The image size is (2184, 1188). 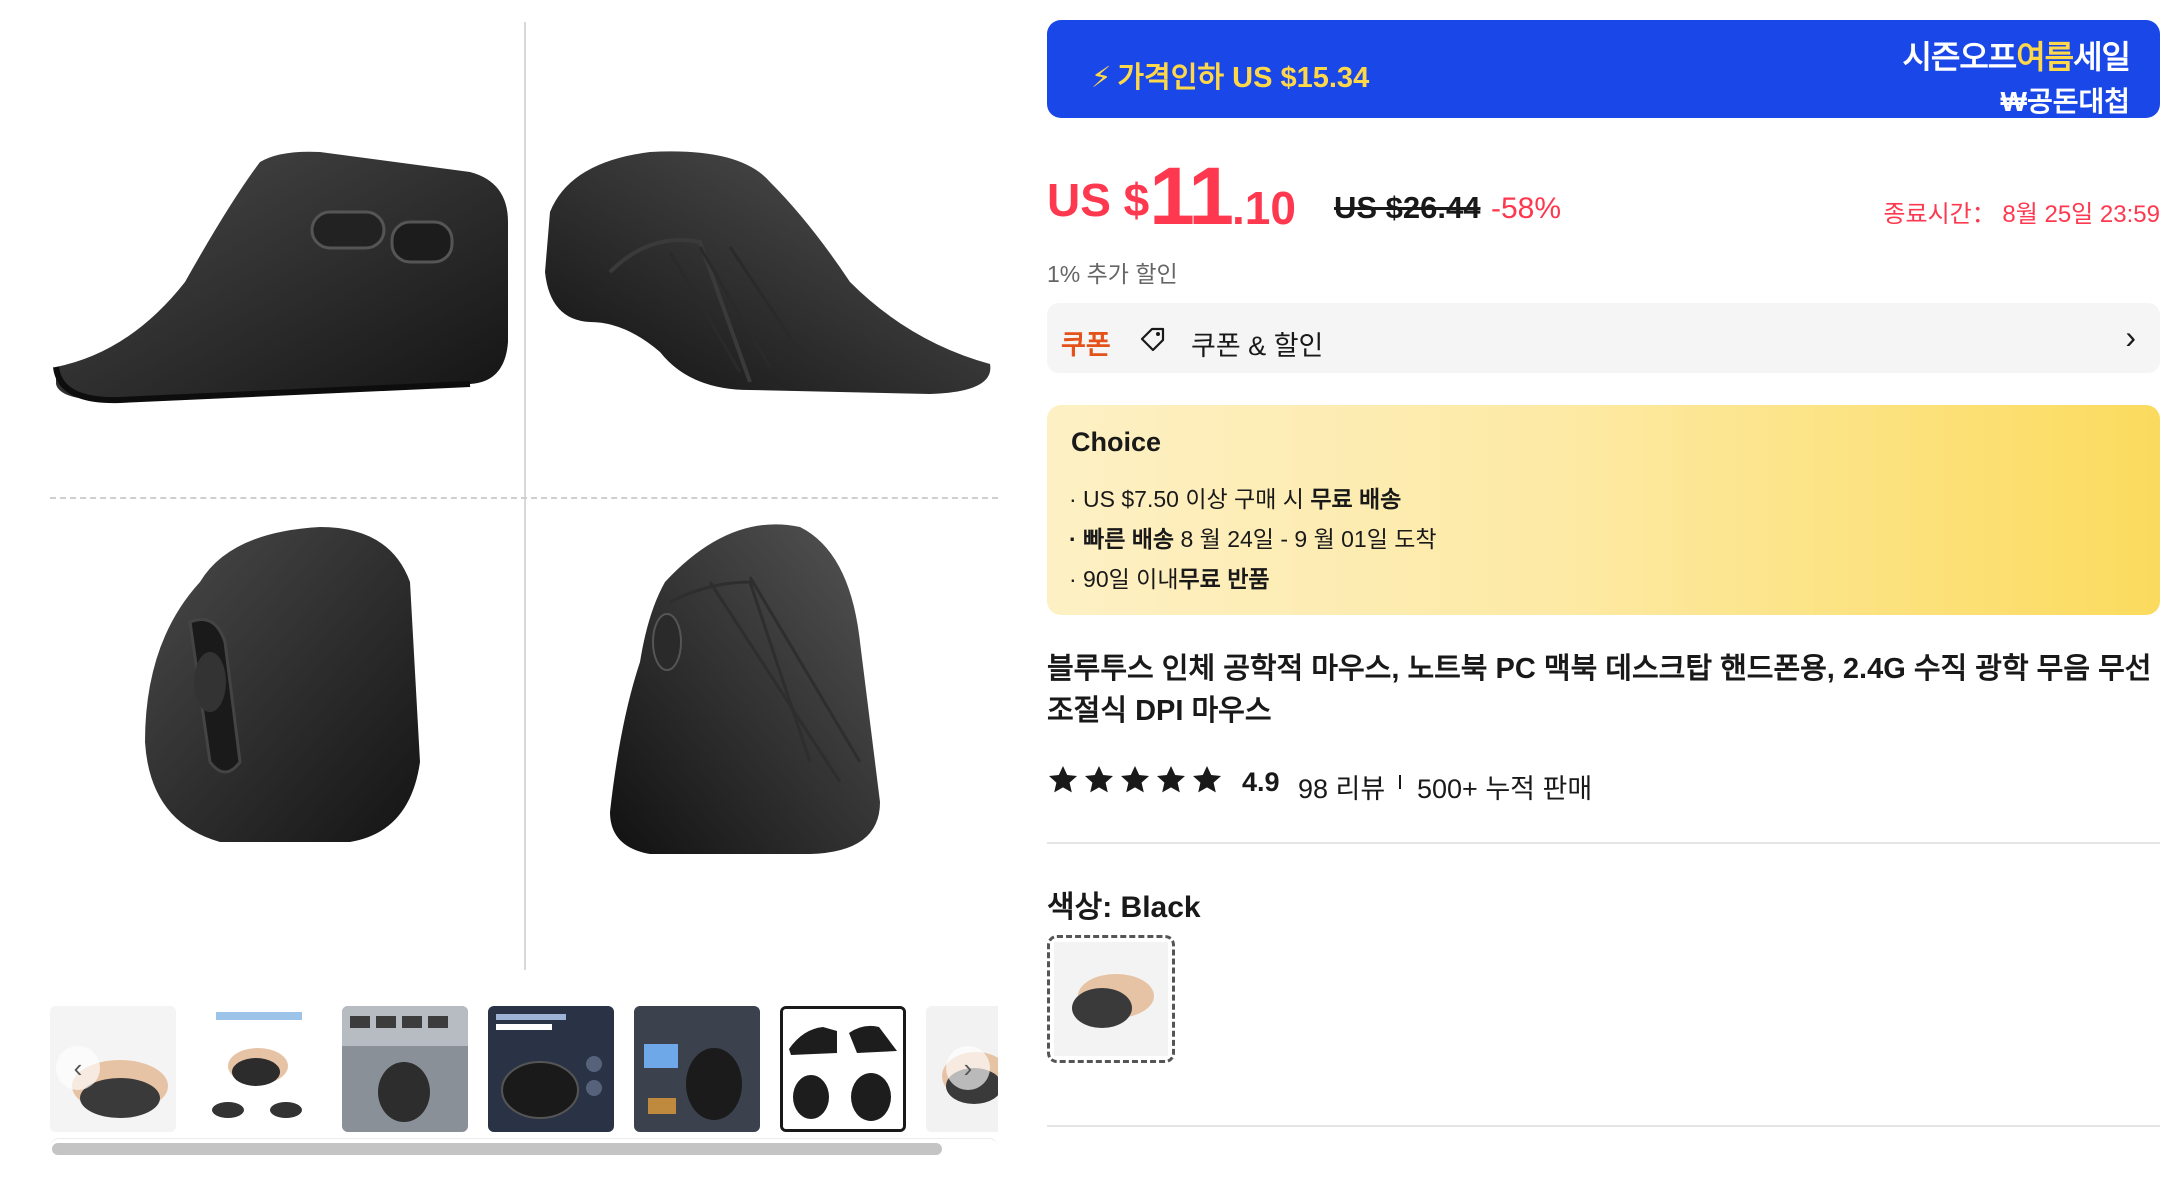 What do you see at coordinates (1191, 196) in the screenshot?
I see `price-integer: 11` at bounding box center [1191, 196].